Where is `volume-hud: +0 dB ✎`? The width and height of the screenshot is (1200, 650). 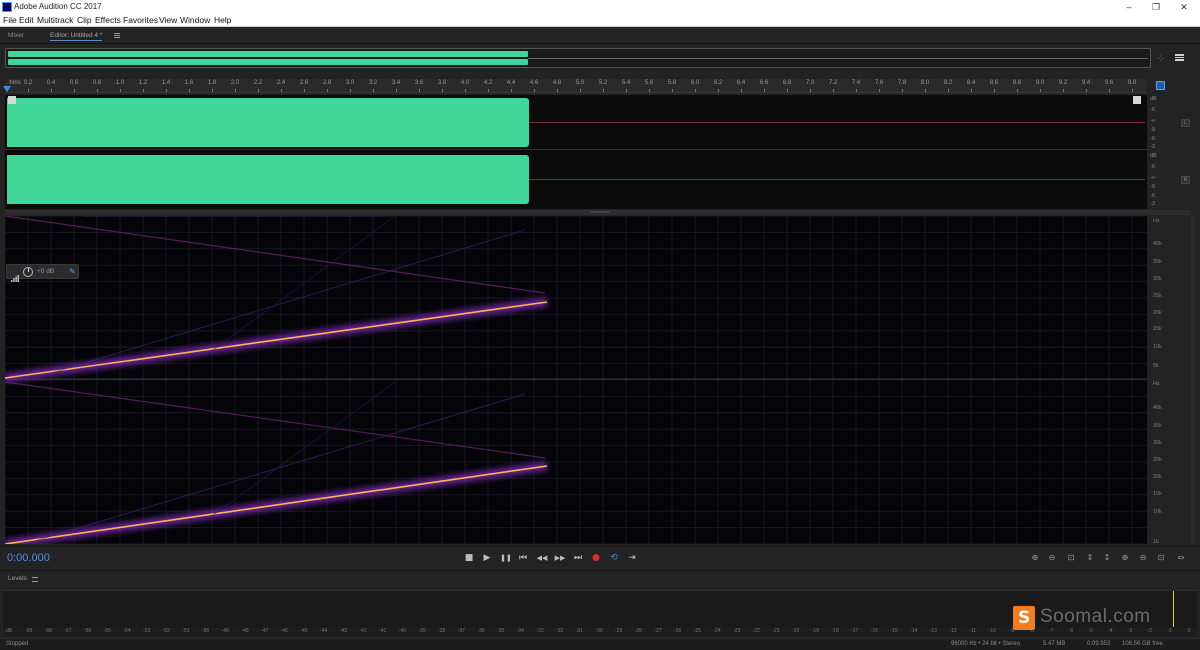
volume-hud: +0 dB ✎ is located at coordinates (42, 273).